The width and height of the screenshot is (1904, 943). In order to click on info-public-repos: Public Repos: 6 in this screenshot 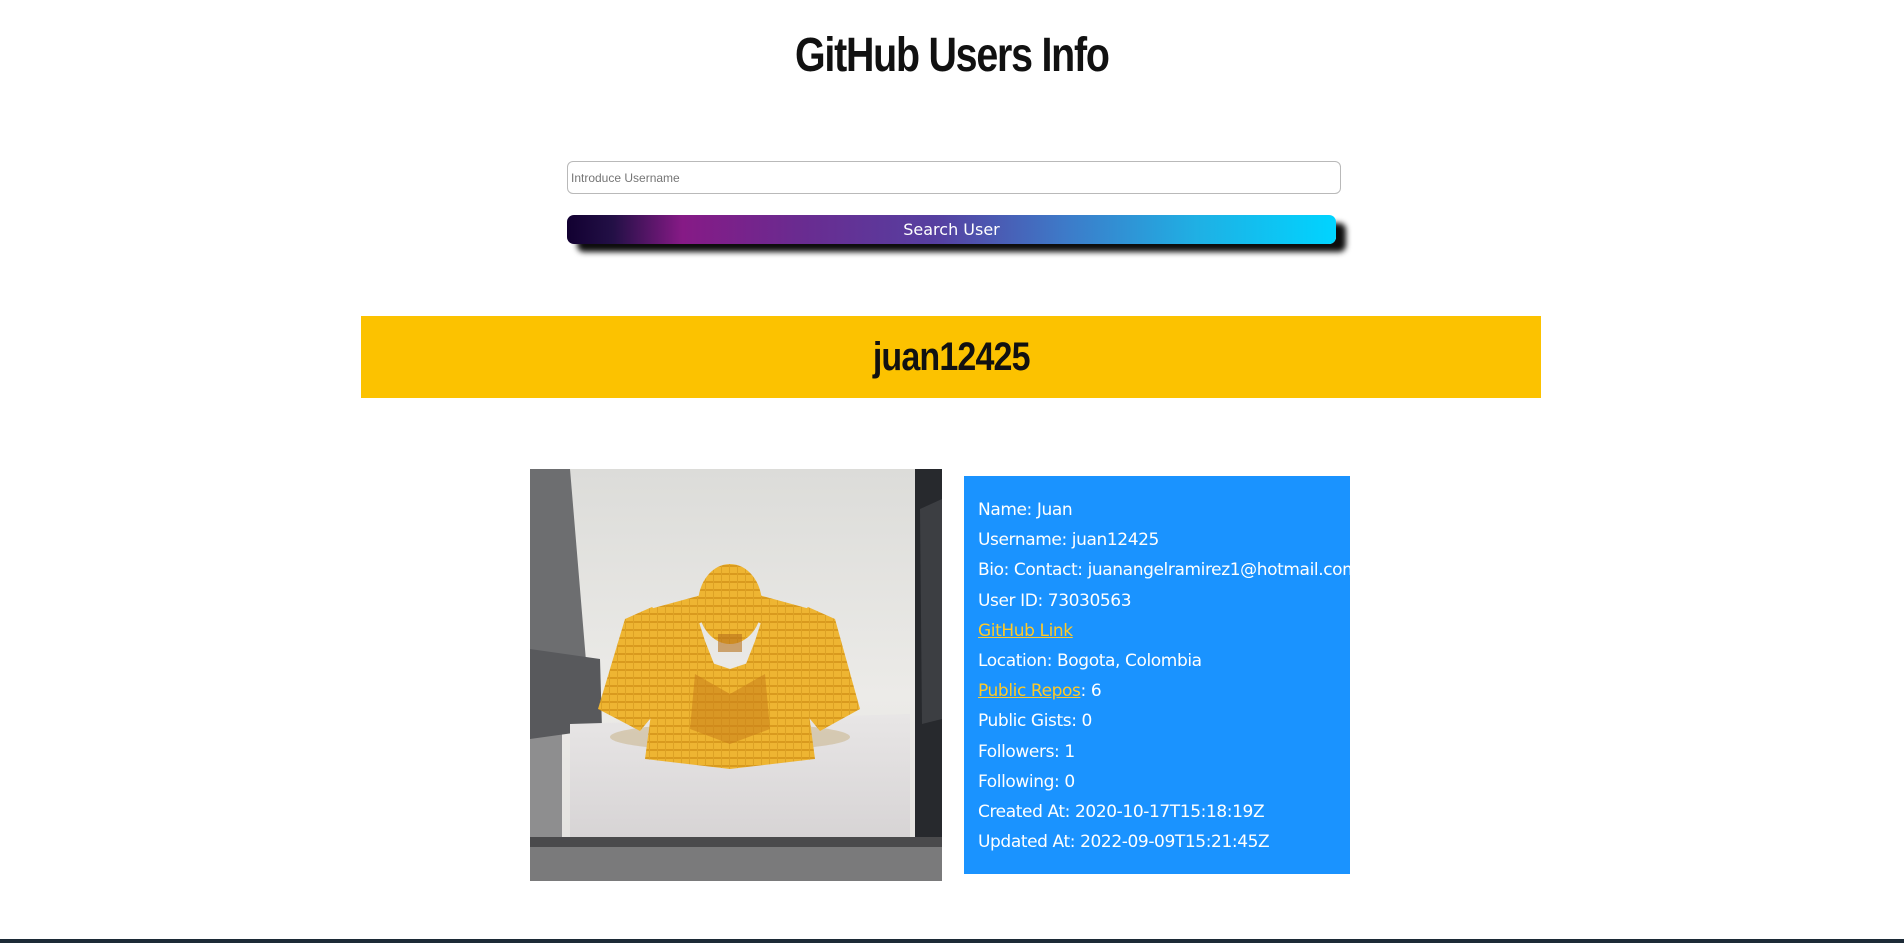, I will do `click(1164, 693)`.